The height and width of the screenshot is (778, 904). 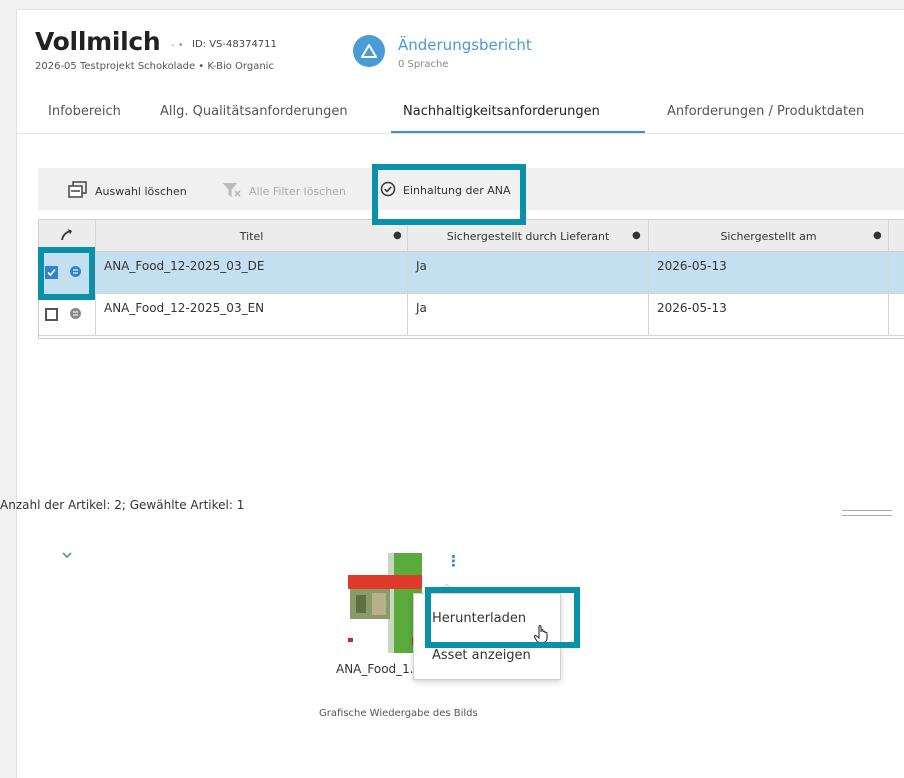 What do you see at coordinates (234, 44) in the screenshot?
I see `product-id: ID: VS-48374711` at bounding box center [234, 44].